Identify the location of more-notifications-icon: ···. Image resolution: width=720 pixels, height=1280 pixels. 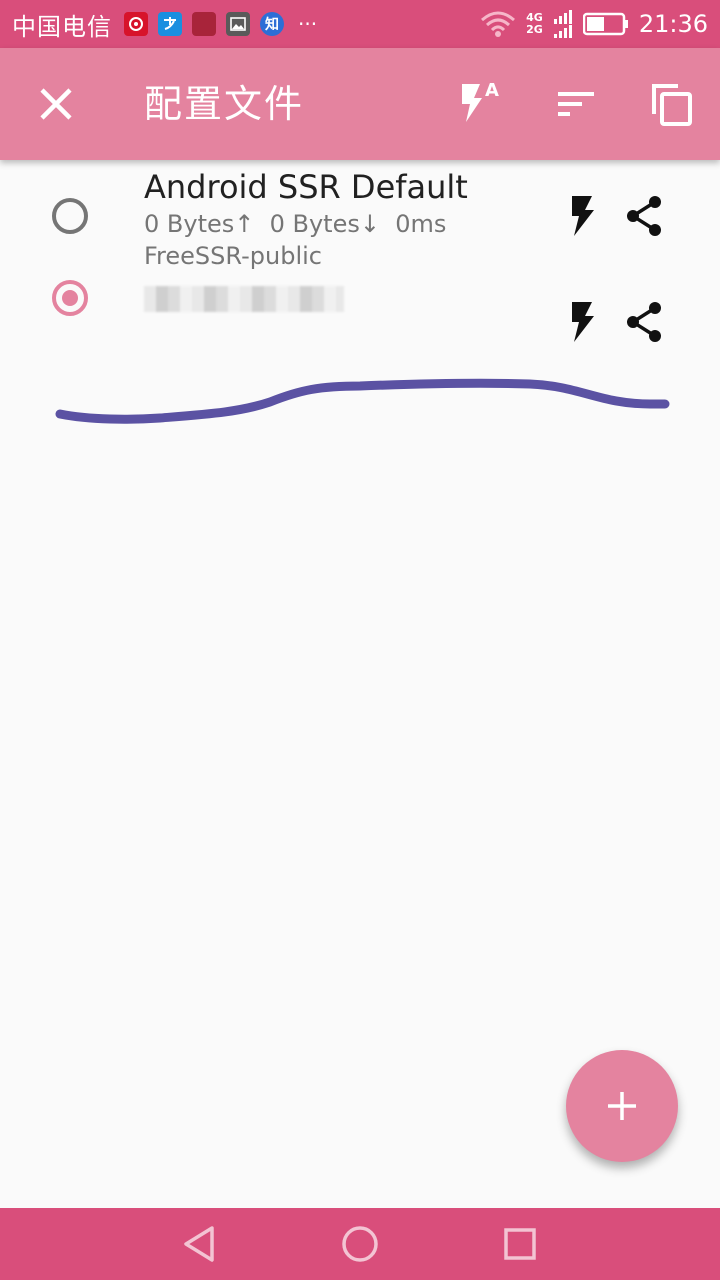
(308, 24).